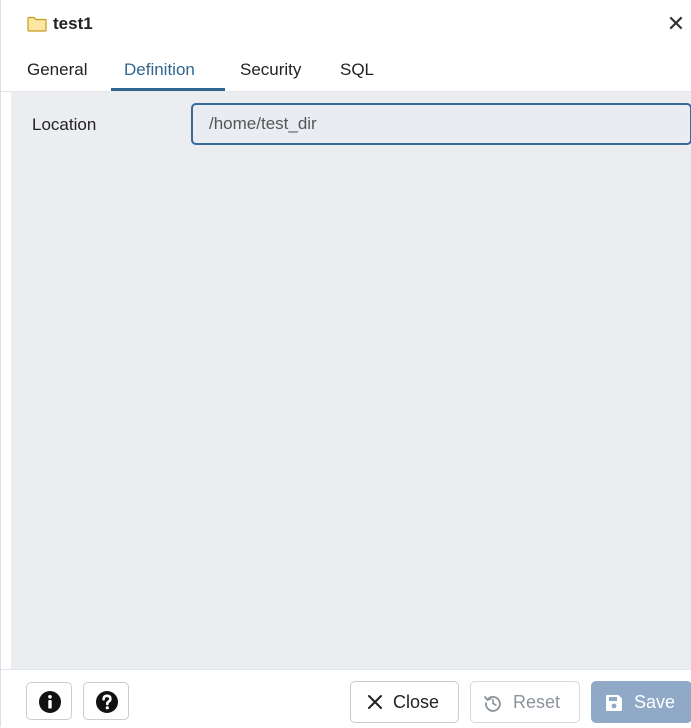 Image resolution: width=691 pixels, height=728 pixels. What do you see at coordinates (64, 124) in the screenshot?
I see `location-label: Location` at bounding box center [64, 124].